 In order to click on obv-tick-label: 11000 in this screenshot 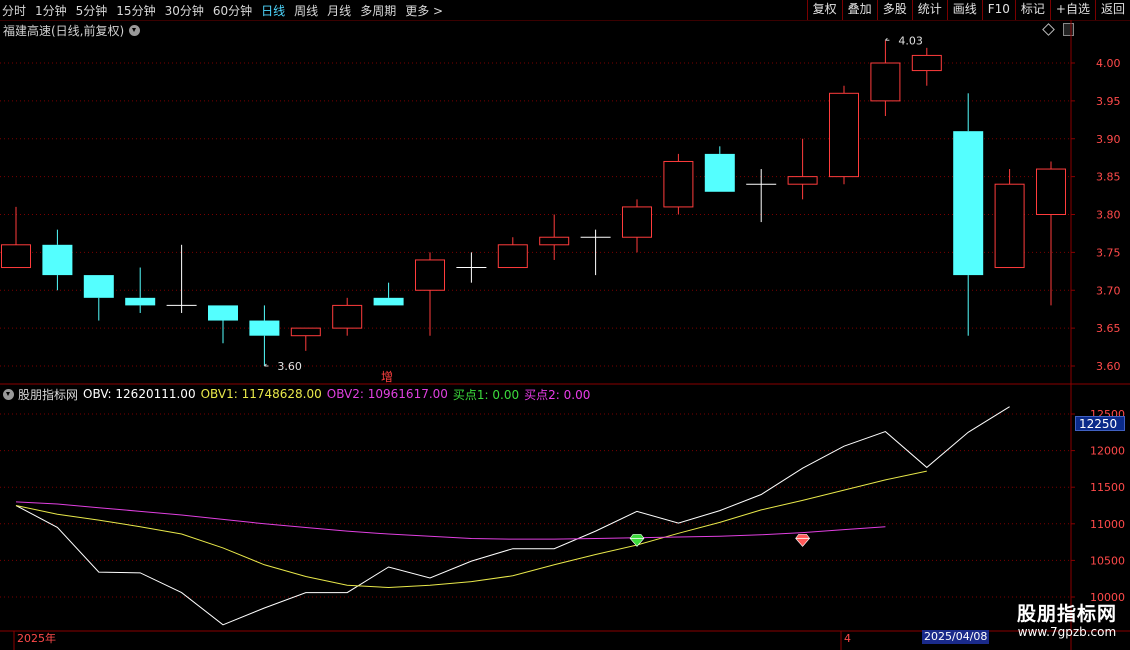, I will do `click(1107, 524)`.